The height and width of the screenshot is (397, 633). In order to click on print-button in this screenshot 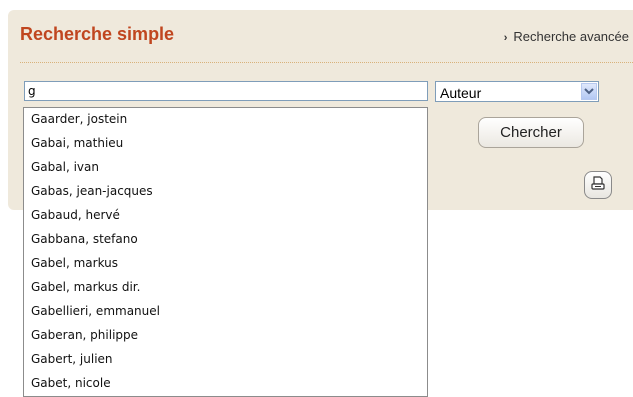, I will do `click(598, 185)`.